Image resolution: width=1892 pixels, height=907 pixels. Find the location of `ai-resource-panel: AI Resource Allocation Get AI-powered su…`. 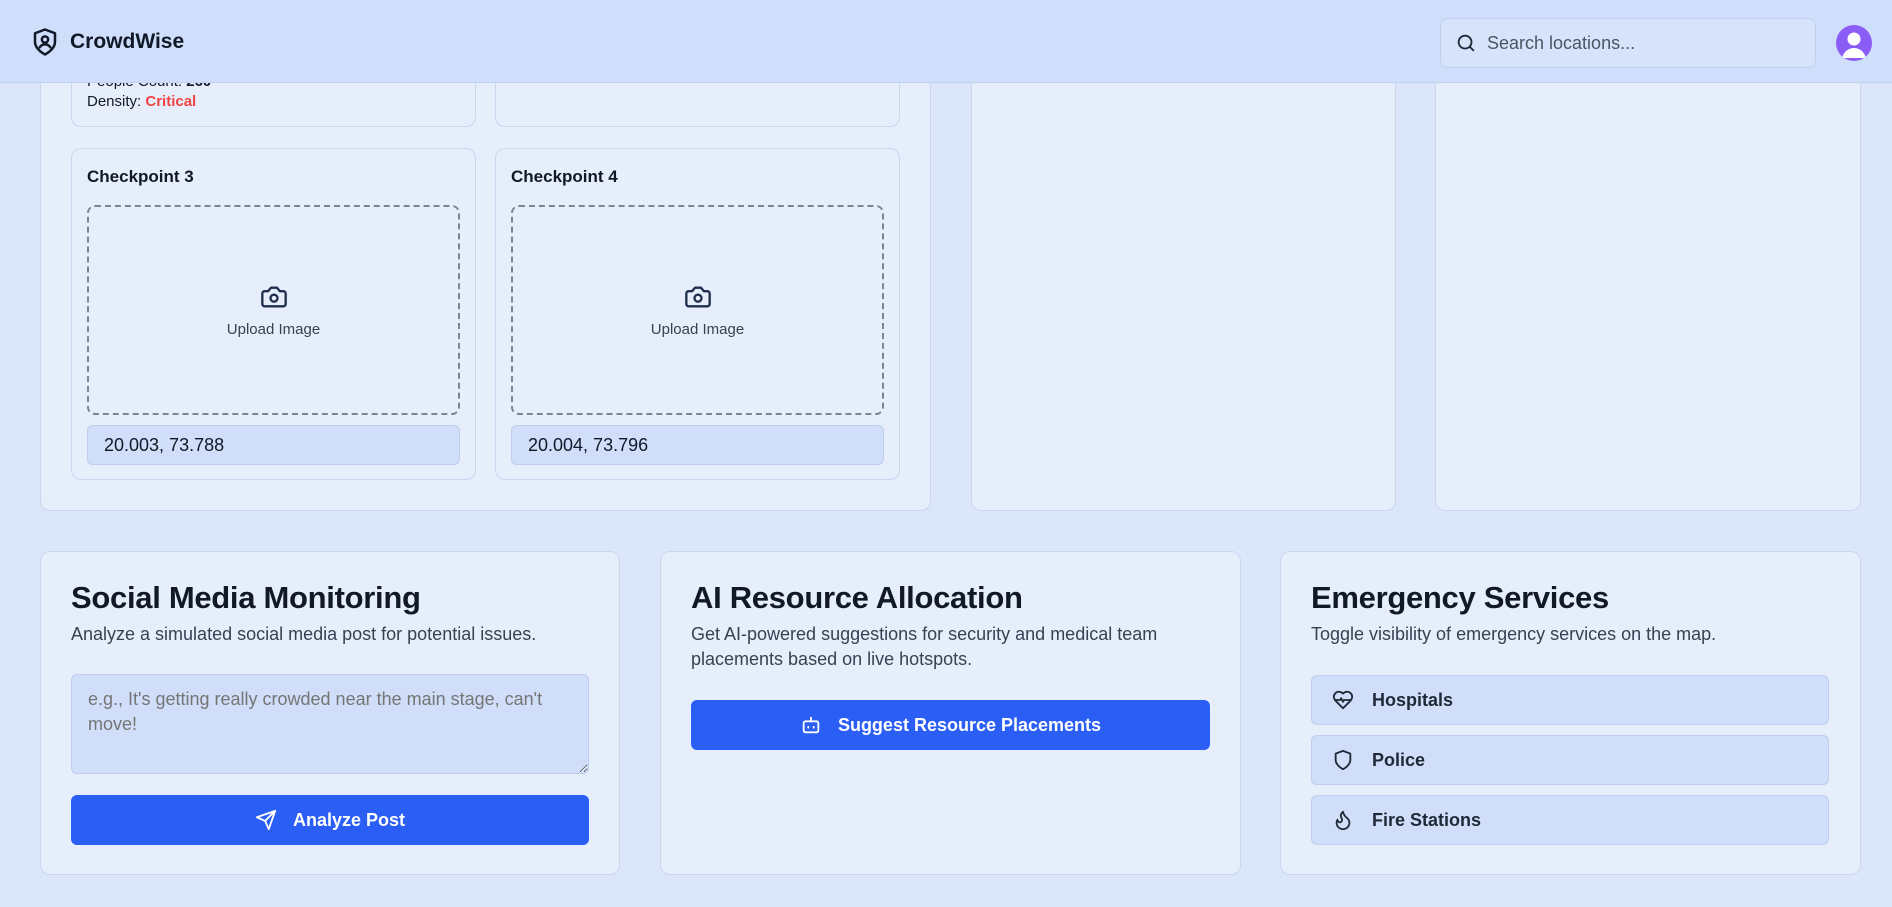

ai-resource-panel: AI Resource Allocation Get AI-powered su… is located at coordinates (950, 713).